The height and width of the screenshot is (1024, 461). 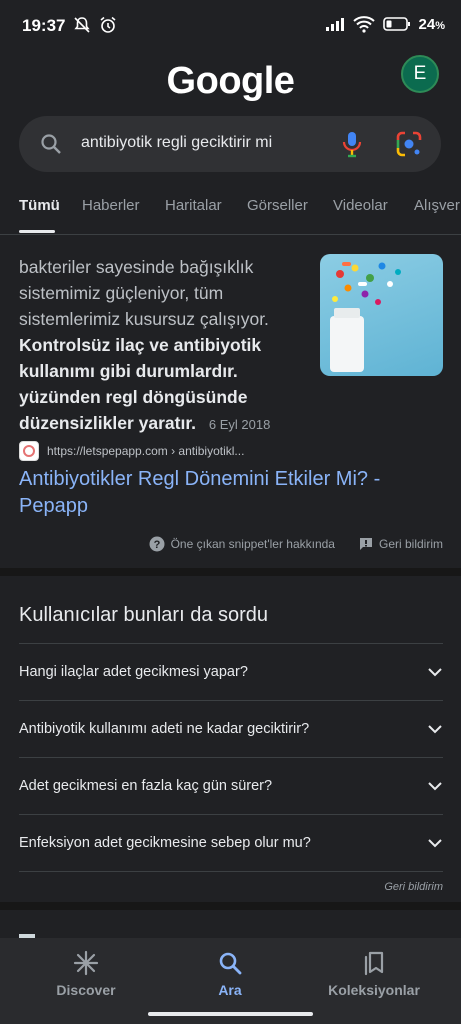 I want to click on nav-collections: Koleksiyonlar, so click(x=374, y=973).